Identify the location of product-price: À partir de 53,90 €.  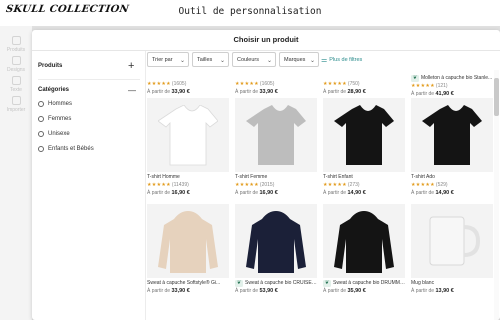
(256, 291).